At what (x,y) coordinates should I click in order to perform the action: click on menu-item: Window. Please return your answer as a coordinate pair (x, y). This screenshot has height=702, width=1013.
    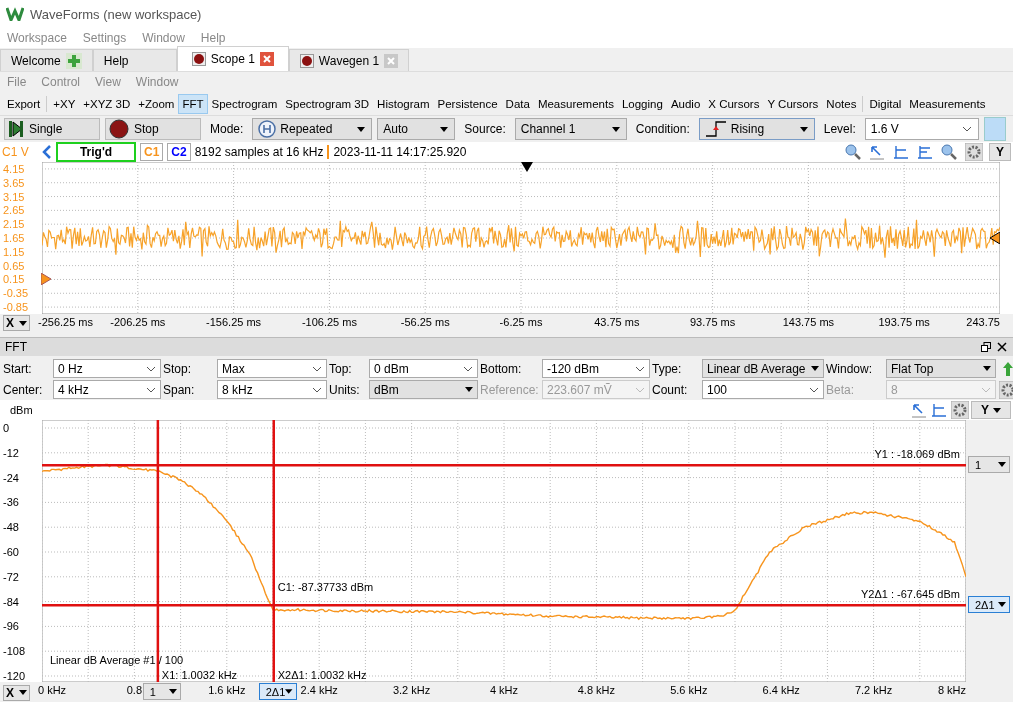
    Looking at the image, I should click on (163, 38).